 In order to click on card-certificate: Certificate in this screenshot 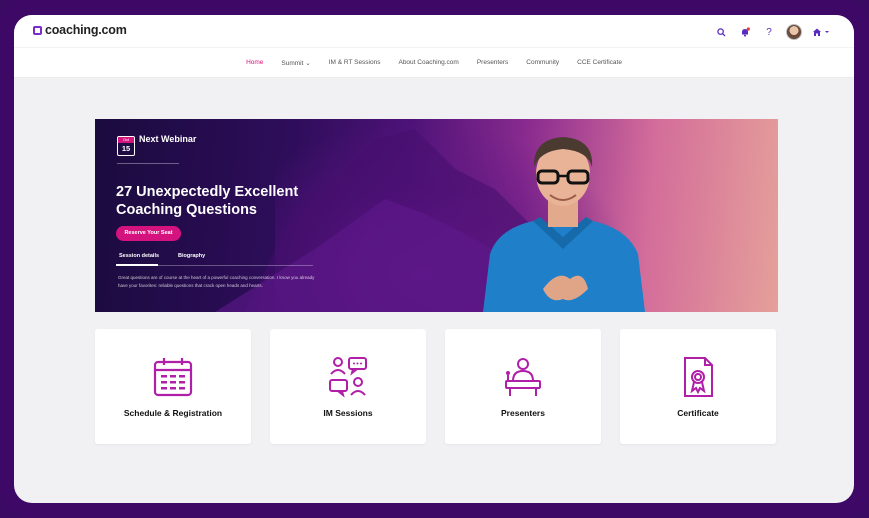, I will do `click(698, 386)`.